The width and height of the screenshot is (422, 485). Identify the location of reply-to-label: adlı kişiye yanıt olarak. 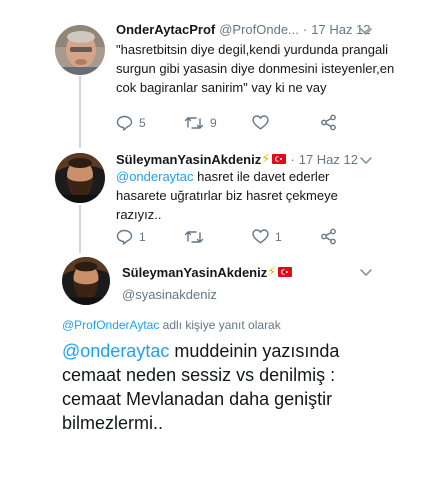
(220, 325).